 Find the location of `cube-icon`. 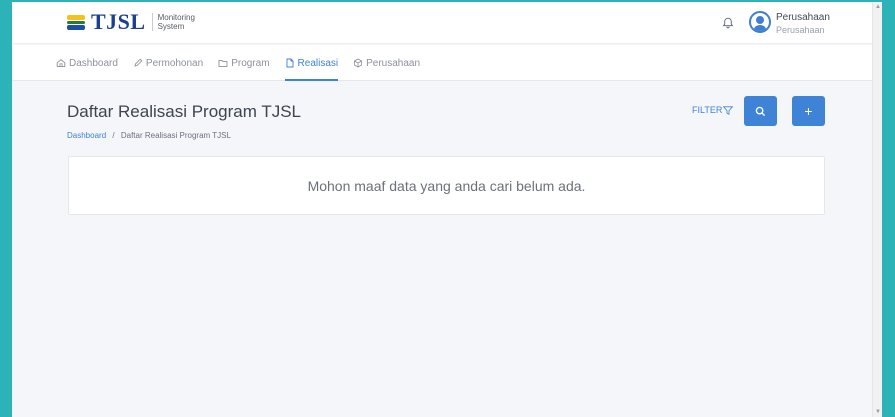

cube-icon is located at coordinates (358, 63).